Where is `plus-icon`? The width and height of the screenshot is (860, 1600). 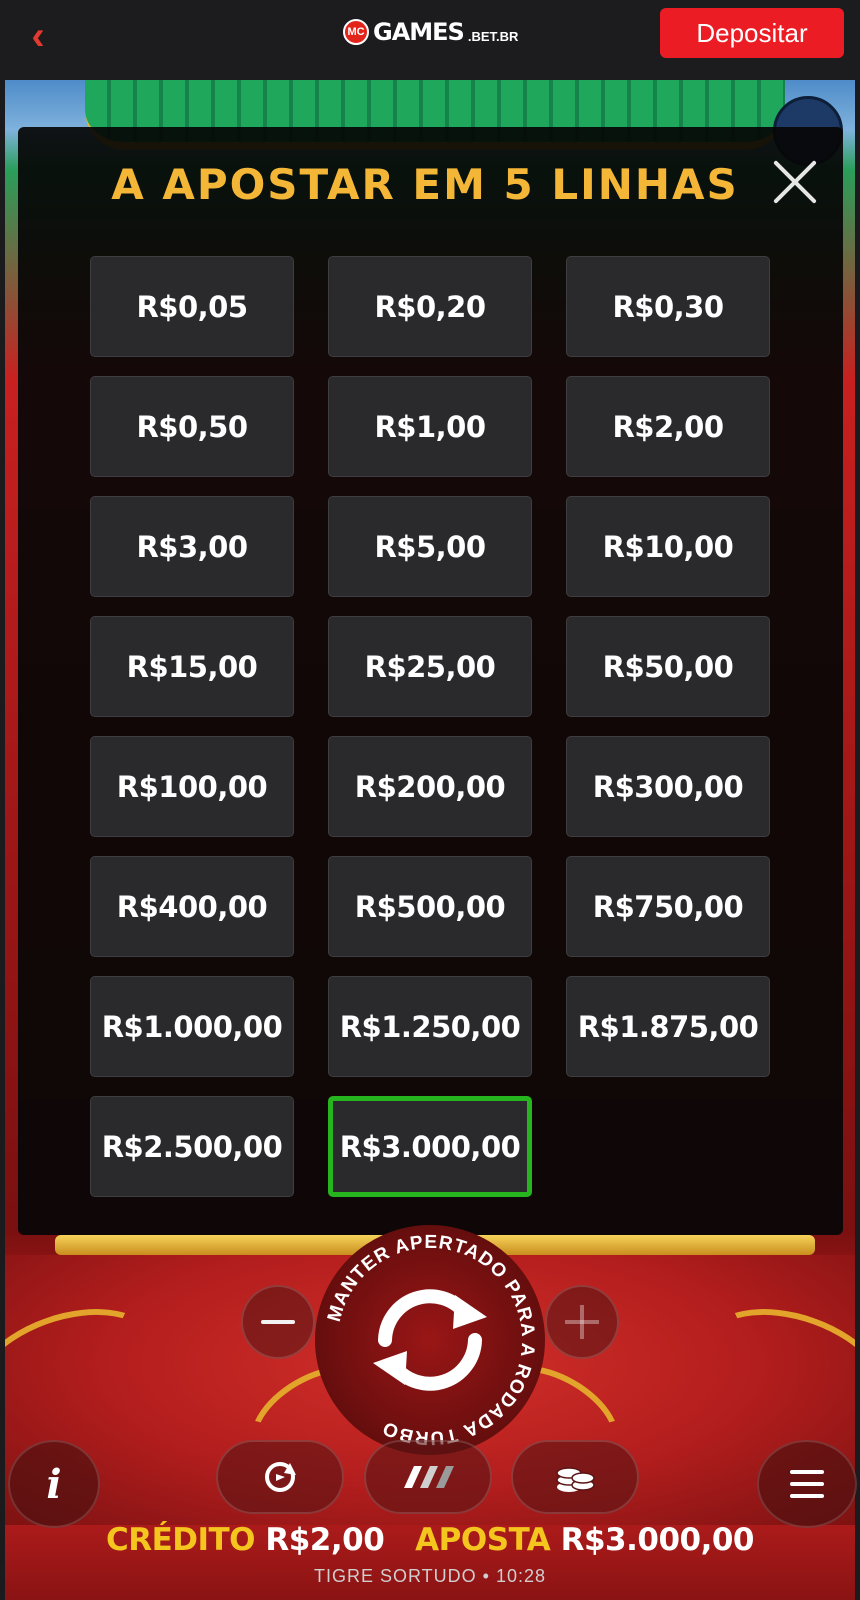 plus-icon is located at coordinates (582, 1322).